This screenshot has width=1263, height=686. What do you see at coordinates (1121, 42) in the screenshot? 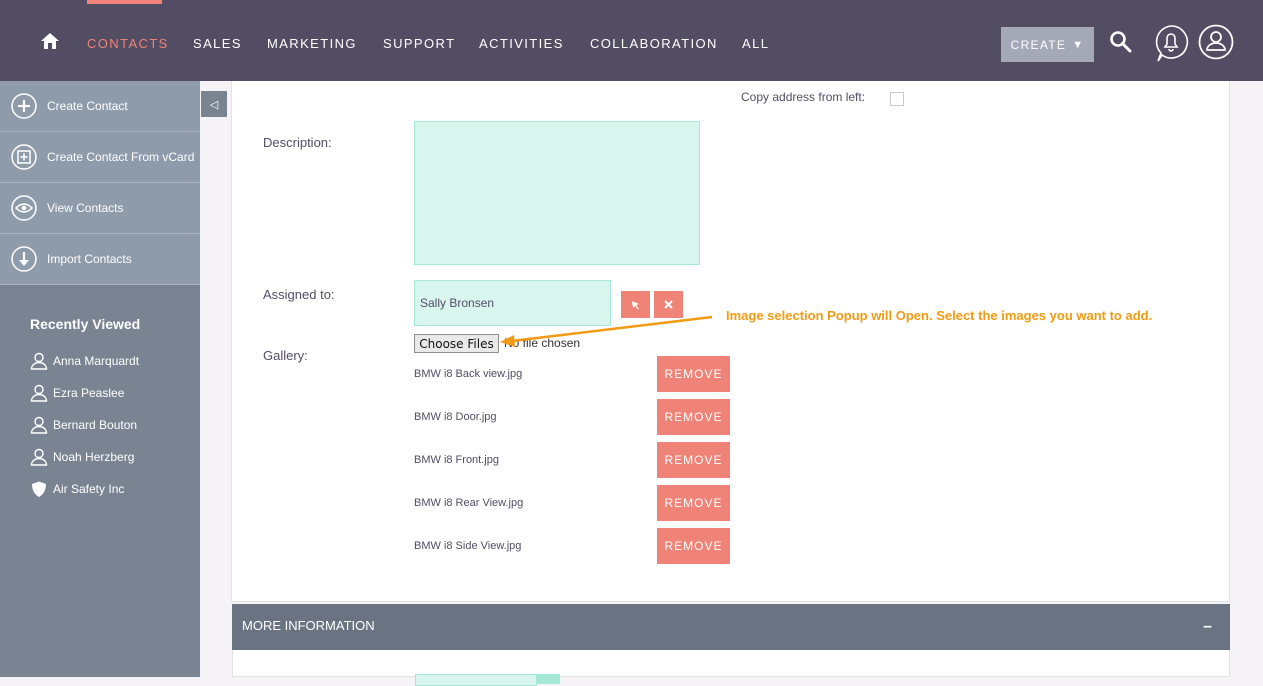
I see `search-icon` at bounding box center [1121, 42].